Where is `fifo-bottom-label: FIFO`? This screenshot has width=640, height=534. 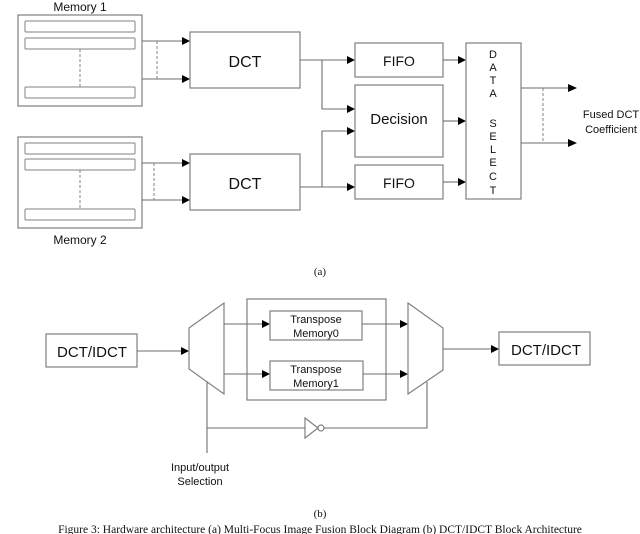
fifo-bottom-label: FIFO is located at coordinates (399, 183).